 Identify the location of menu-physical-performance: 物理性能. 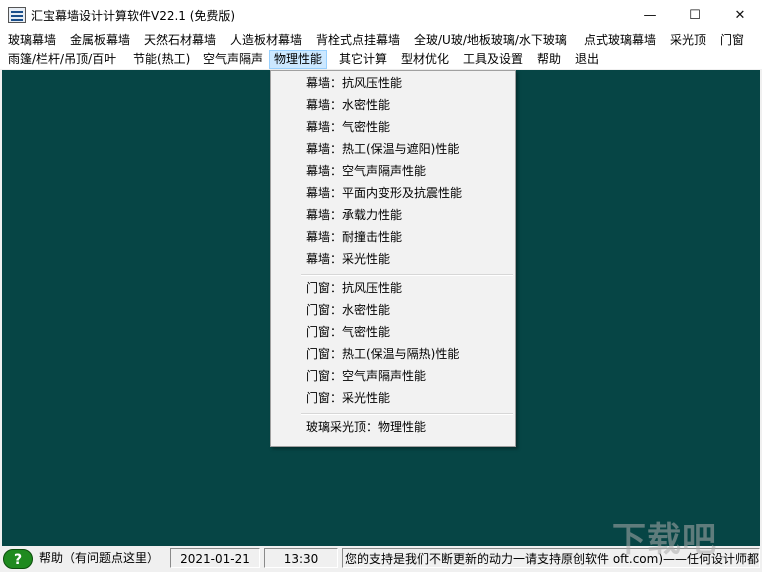
(298, 59).